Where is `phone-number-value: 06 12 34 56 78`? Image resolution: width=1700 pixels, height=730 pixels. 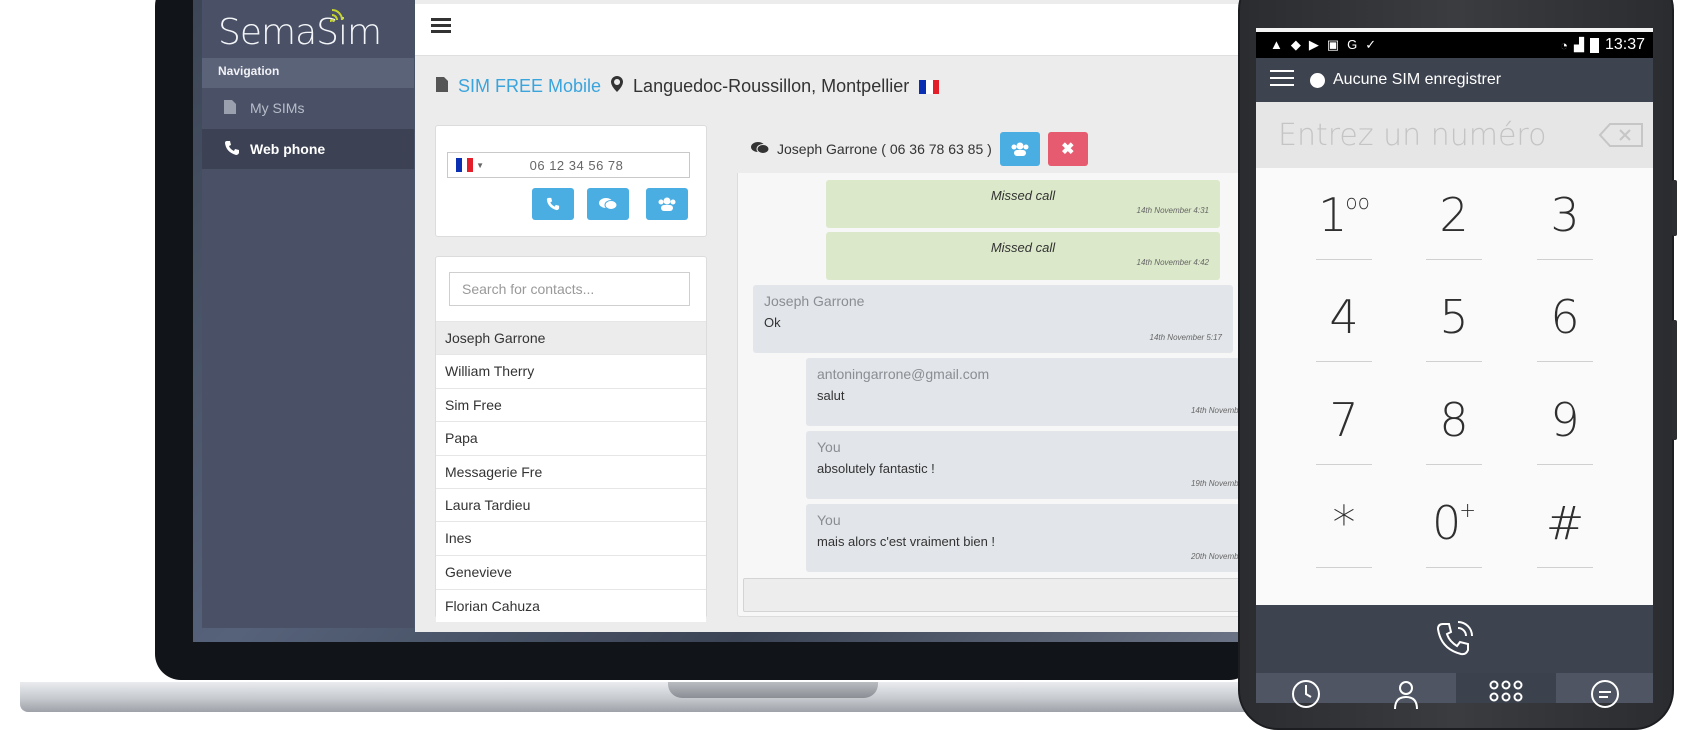
phone-number-value: 06 12 34 56 78 is located at coordinates (576, 165).